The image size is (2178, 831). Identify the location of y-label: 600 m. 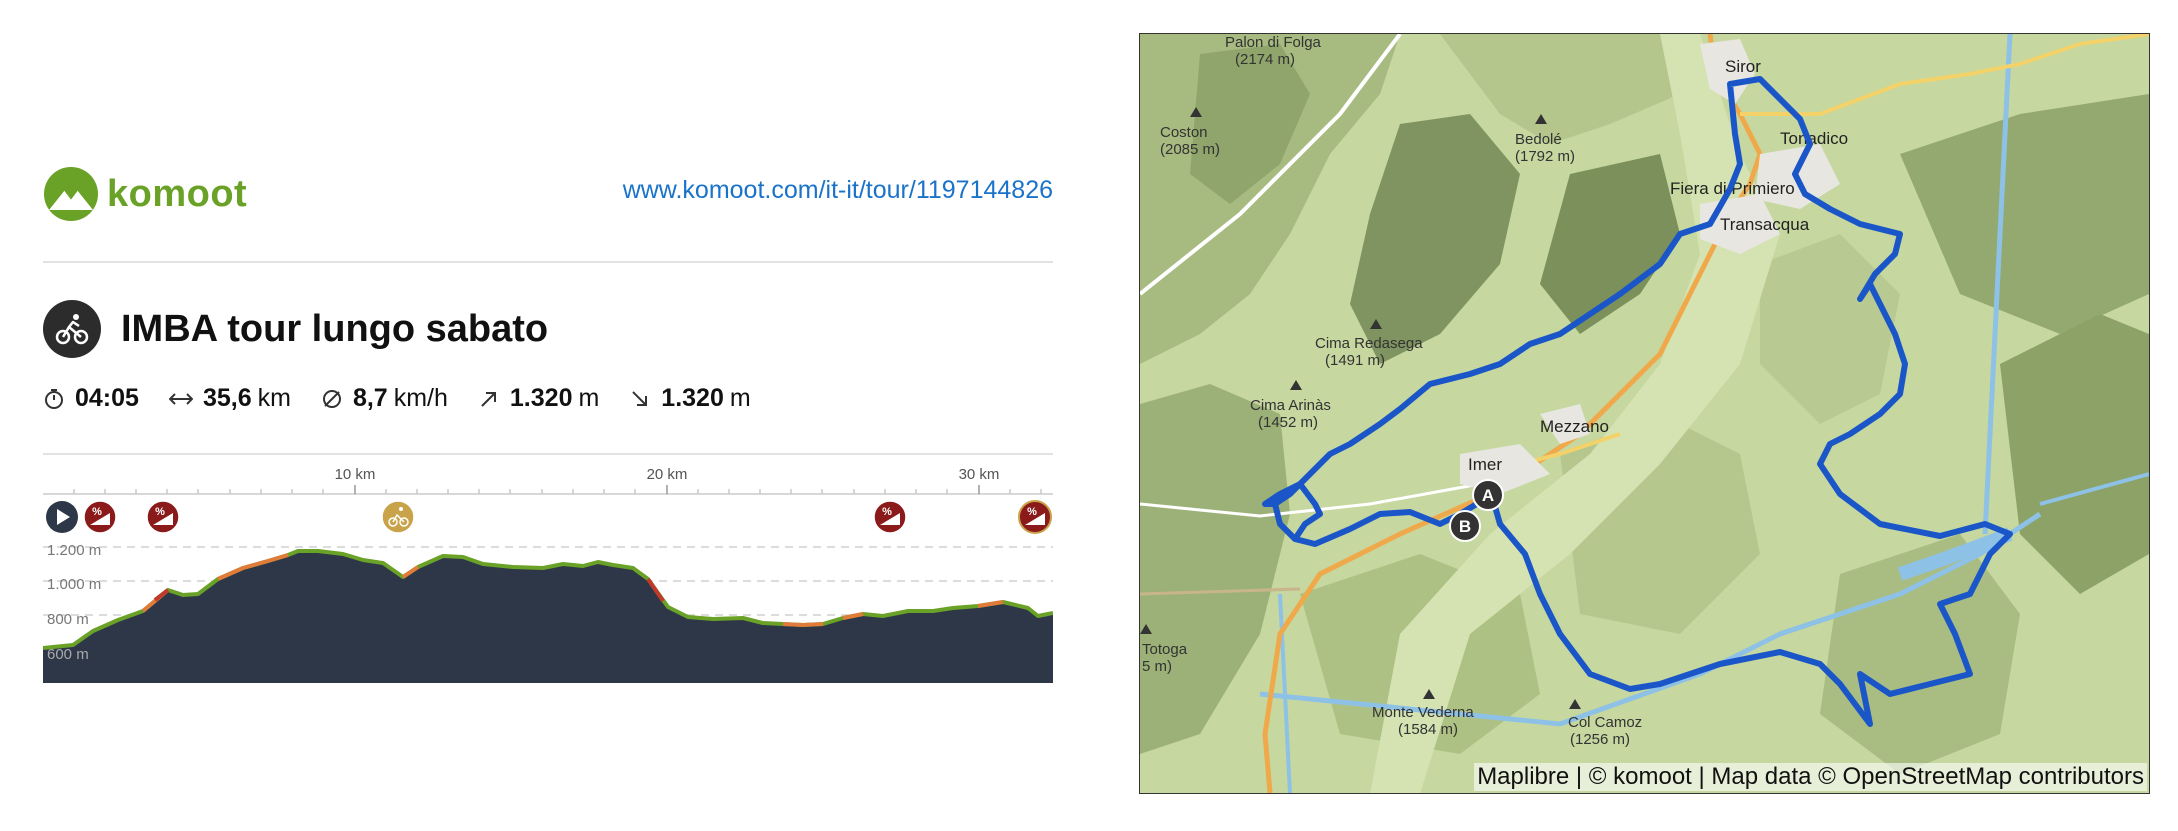
(68, 654).